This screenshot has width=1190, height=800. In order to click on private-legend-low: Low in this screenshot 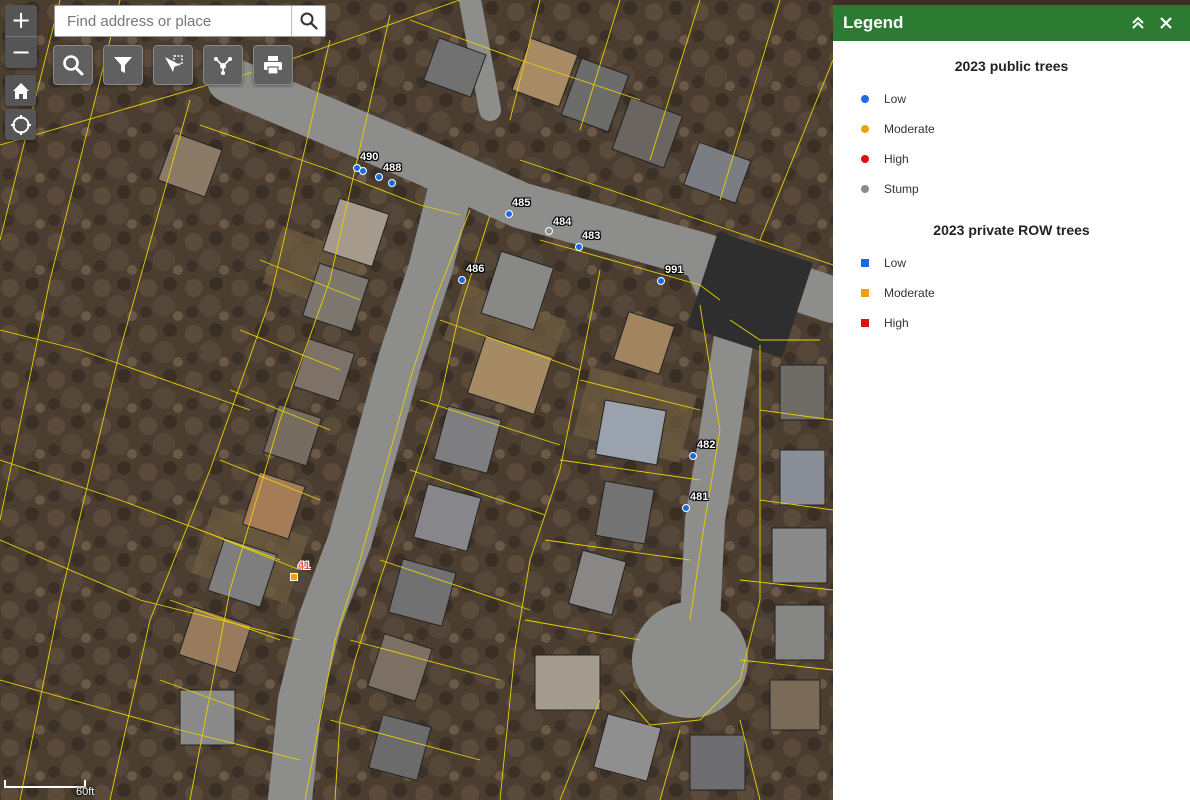, I will do `click(1011, 263)`.